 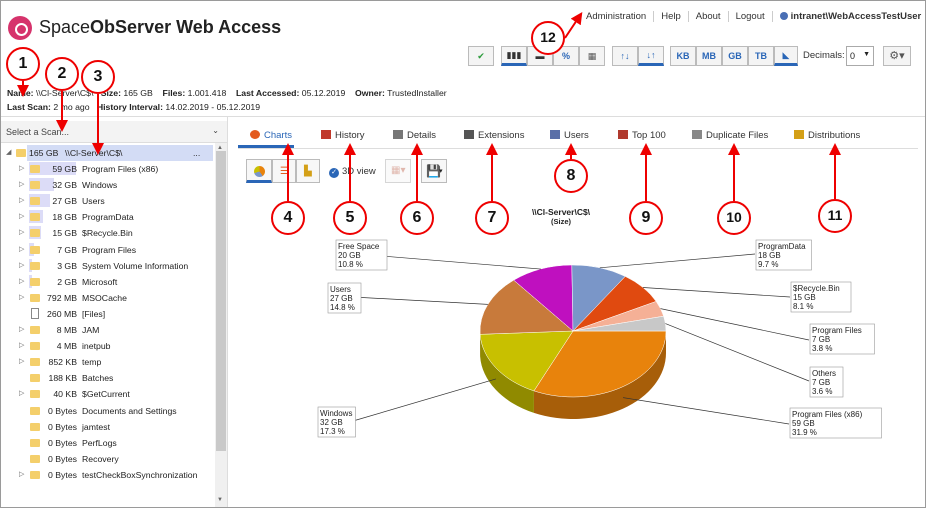 I want to click on annotation-arrow, so click(x=573, y=25).